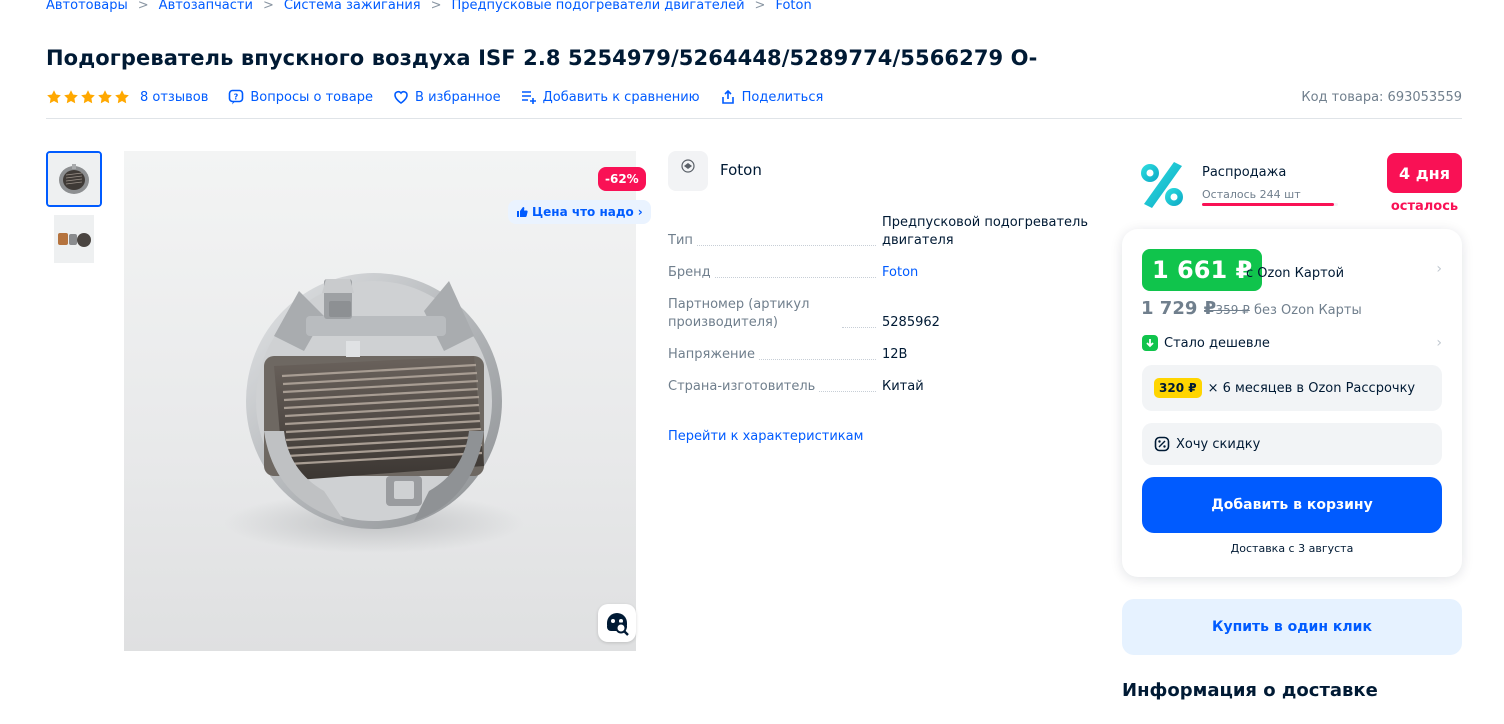  I want to click on price-drop-link: Стало дешевле, so click(1206, 343).